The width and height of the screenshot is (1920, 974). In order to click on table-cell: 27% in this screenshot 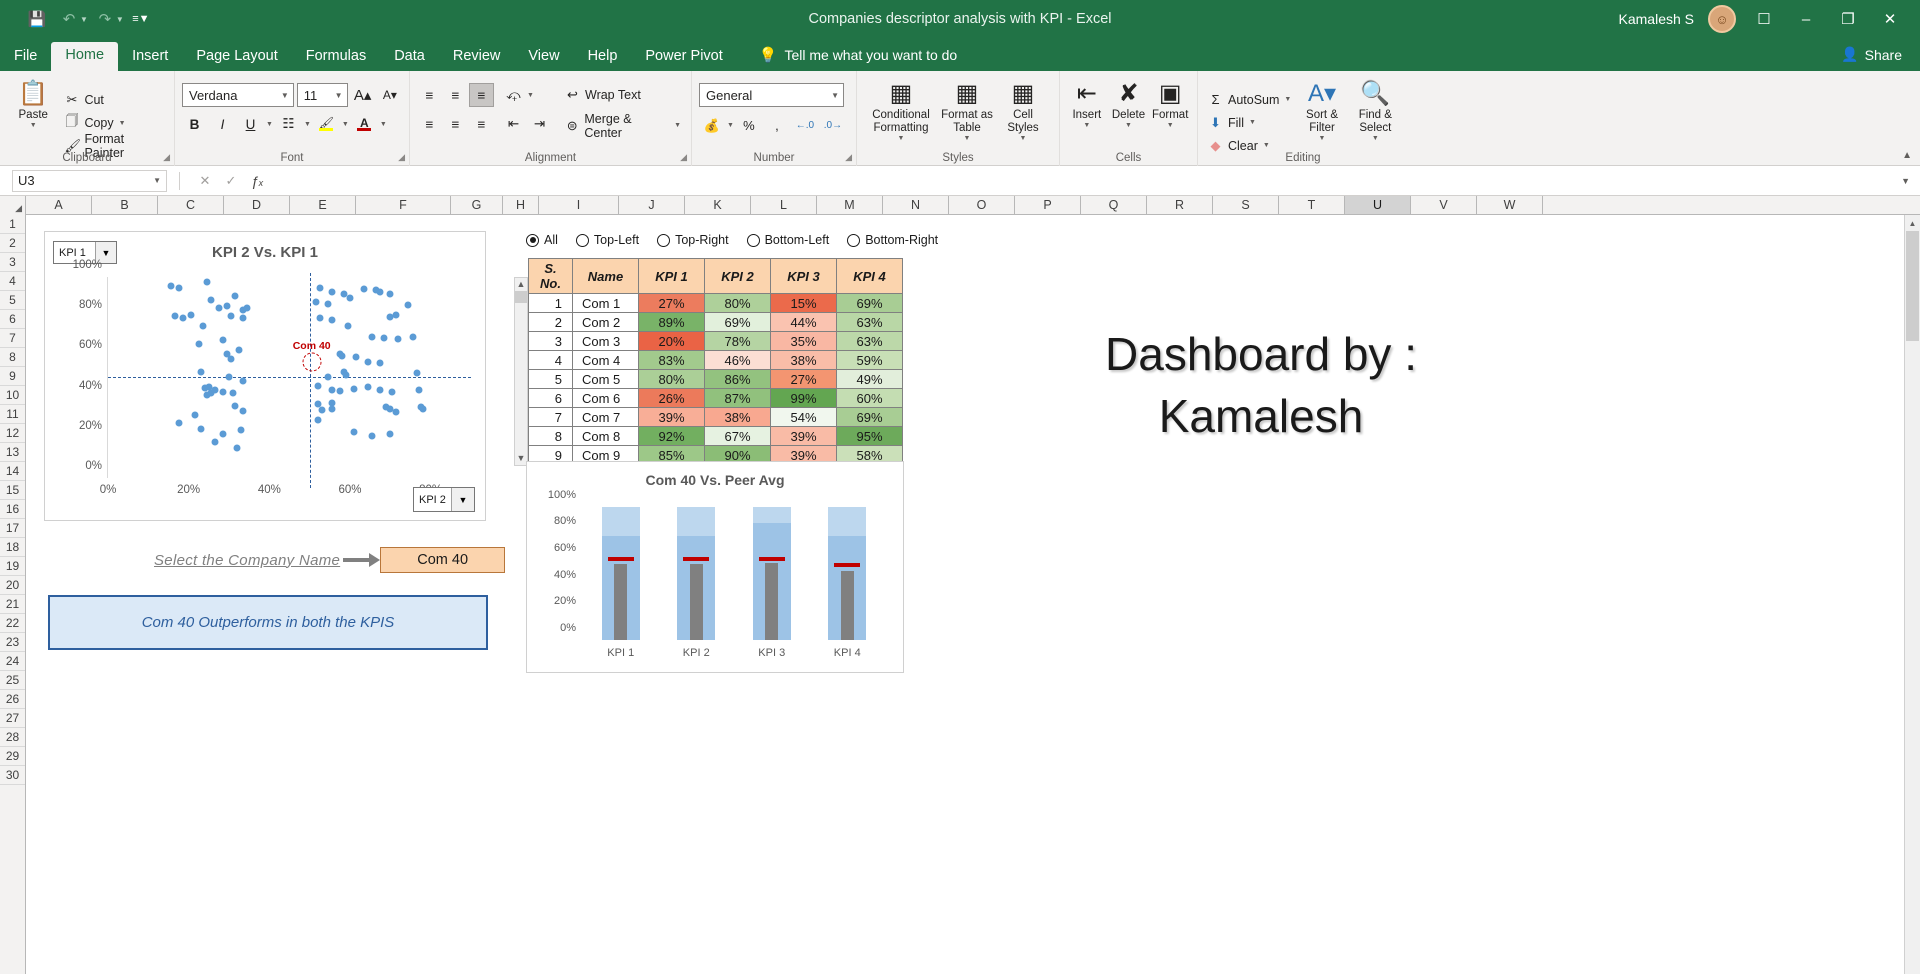, I will do `click(803, 379)`.